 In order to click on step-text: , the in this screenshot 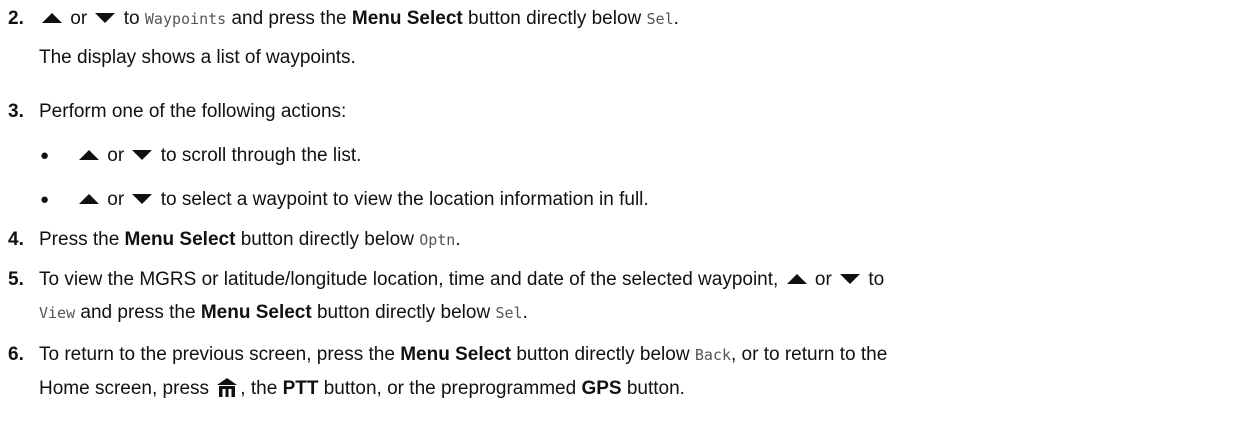, I will do `click(259, 388)`.